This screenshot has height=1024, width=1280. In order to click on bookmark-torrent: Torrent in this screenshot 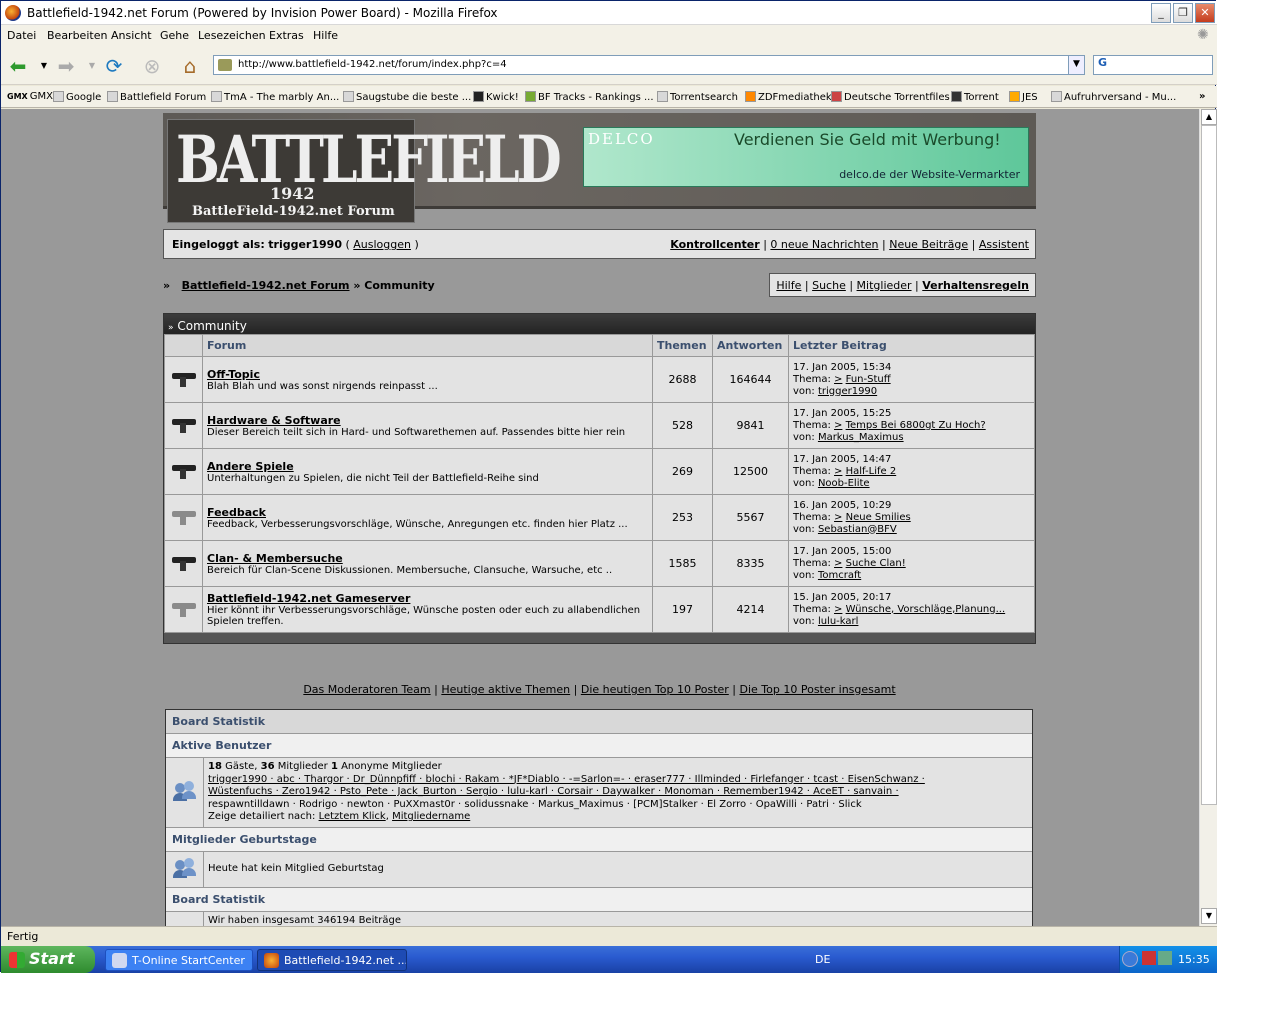, I will do `click(975, 97)`.